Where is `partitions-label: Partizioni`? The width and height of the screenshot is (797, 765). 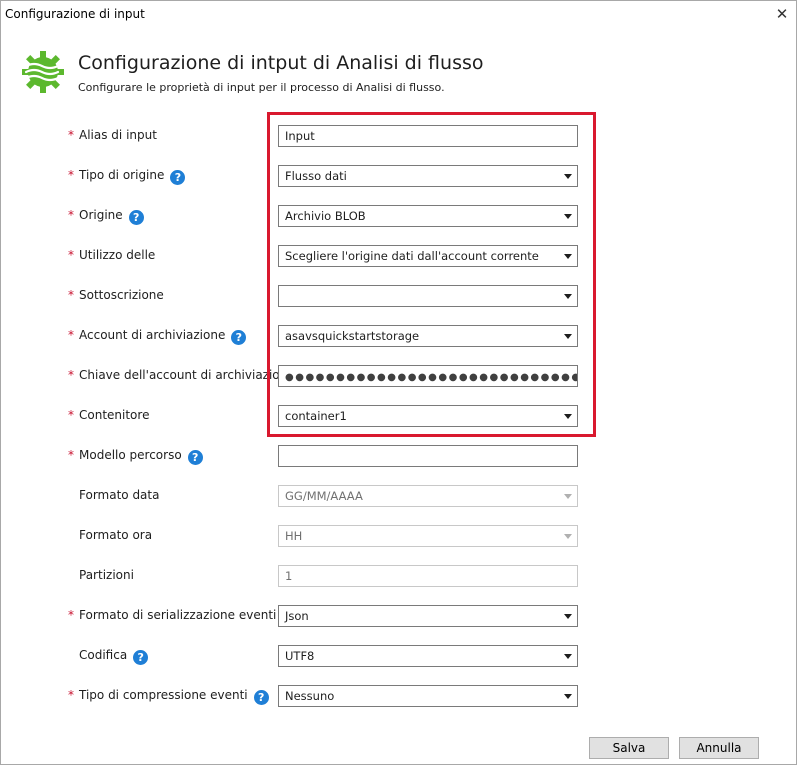
partitions-label: Partizioni is located at coordinates (106, 575).